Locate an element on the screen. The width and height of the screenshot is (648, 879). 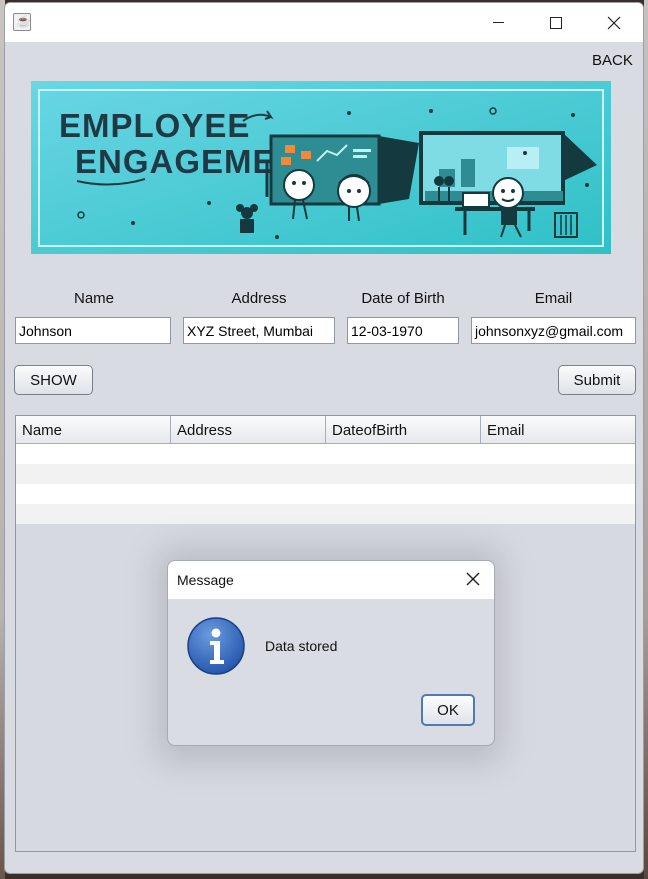
dob-field: 12-03-1970 is located at coordinates (403, 330).